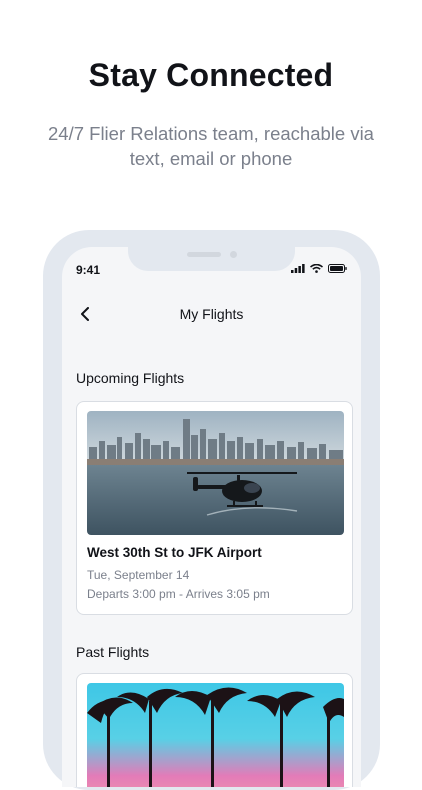 The width and height of the screenshot is (422, 790). What do you see at coordinates (211, 314) in the screenshot?
I see `page-title: My Flights` at bounding box center [211, 314].